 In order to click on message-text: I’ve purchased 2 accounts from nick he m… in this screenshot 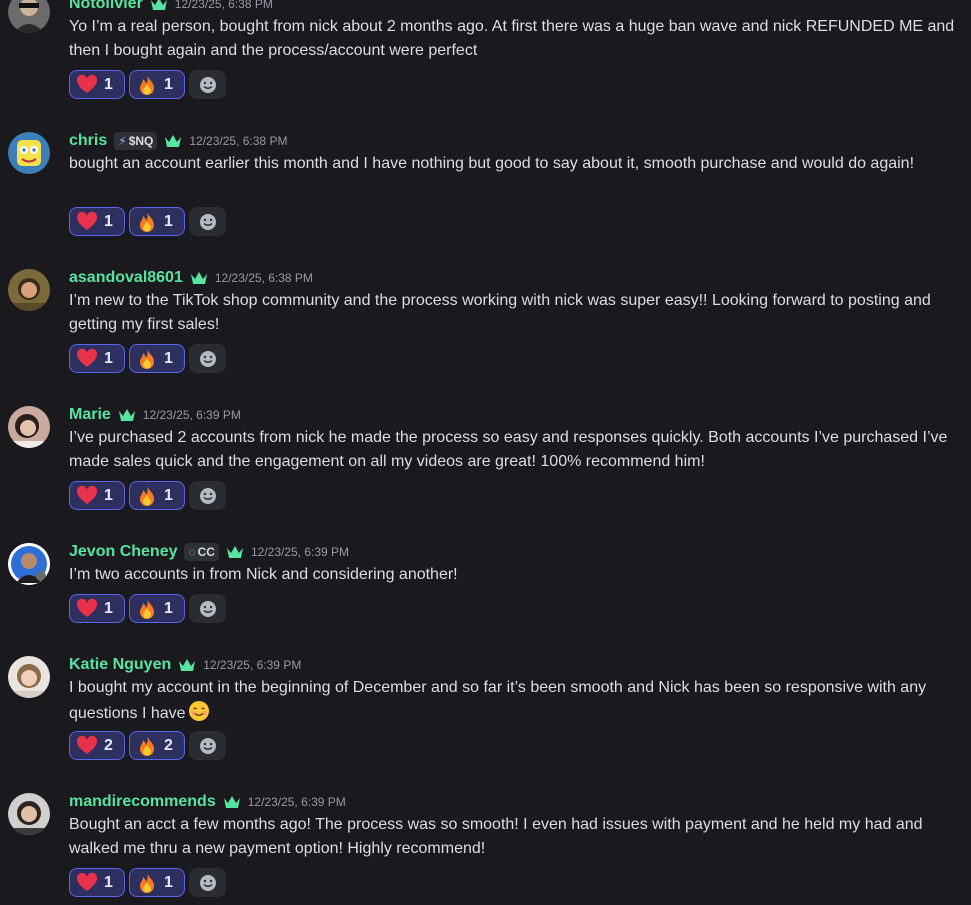, I will do `click(508, 449)`.